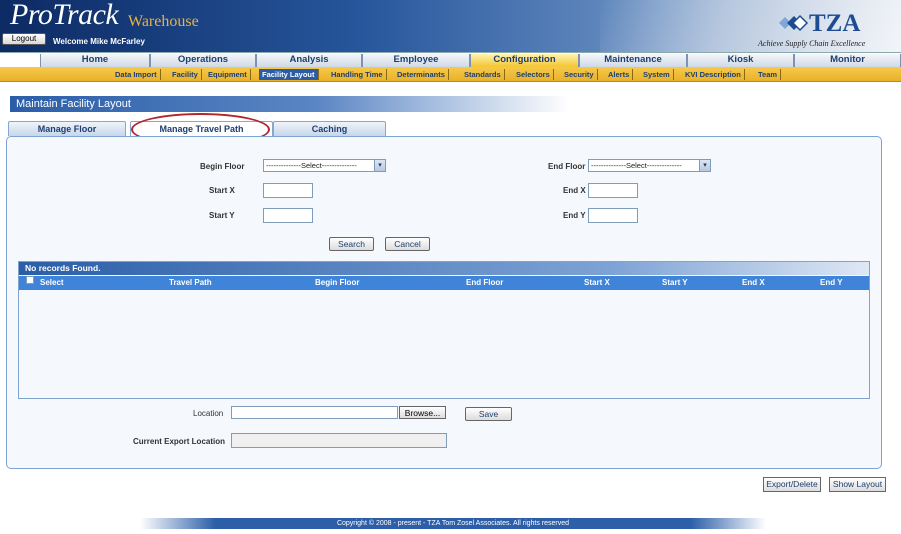 The height and width of the screenshot is (534, 901). I want to click on subnav-determinants: Determinants, so click(421, 74).